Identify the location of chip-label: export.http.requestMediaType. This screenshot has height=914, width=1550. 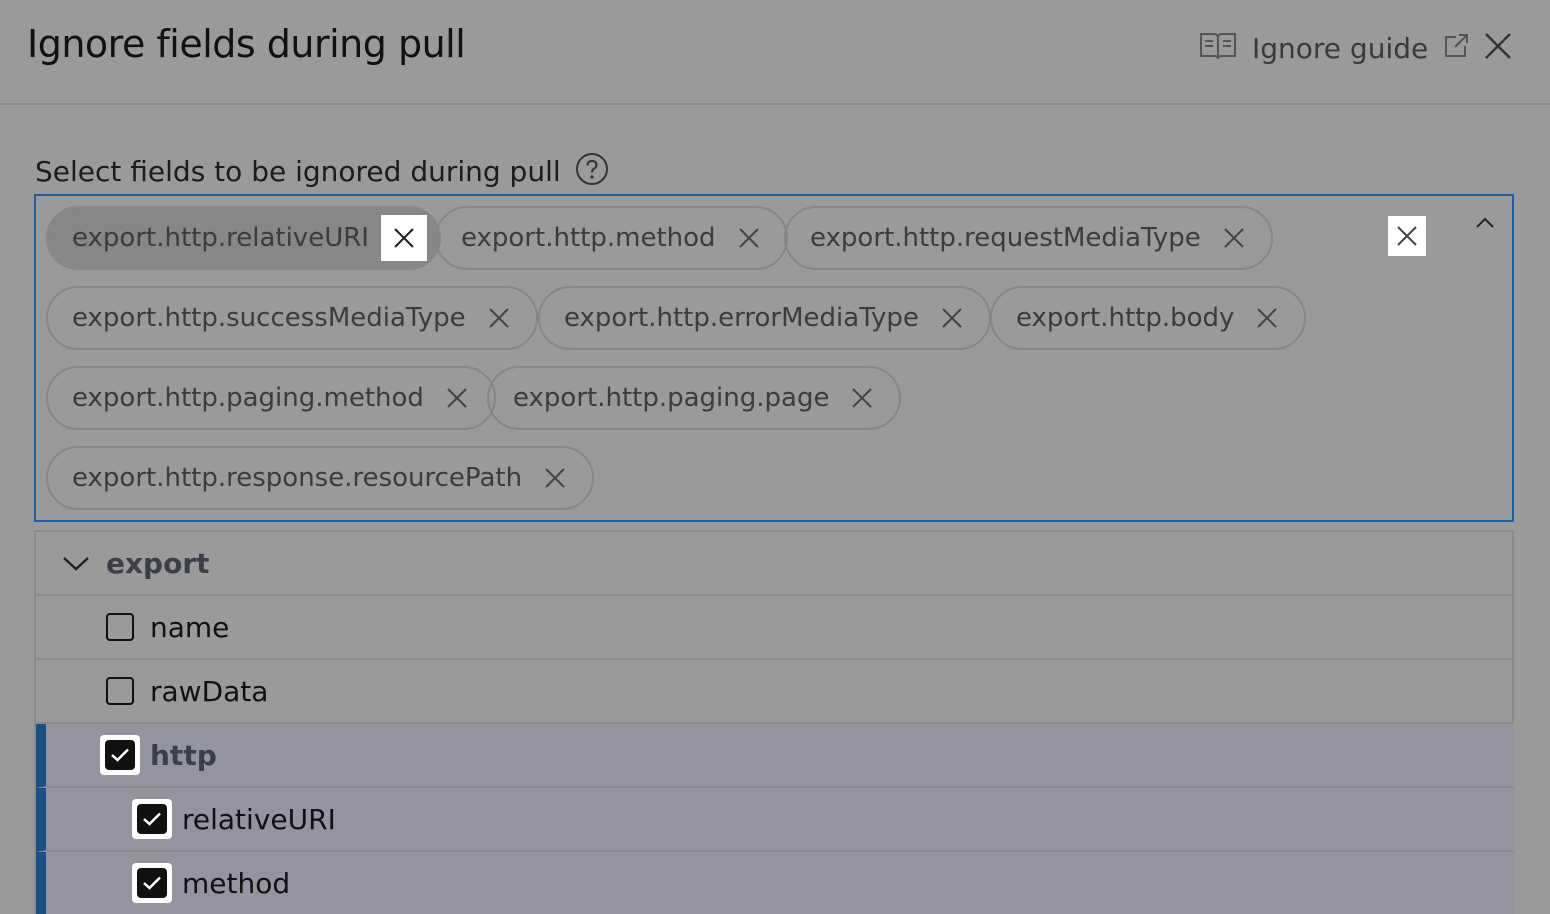
(1005, 238).